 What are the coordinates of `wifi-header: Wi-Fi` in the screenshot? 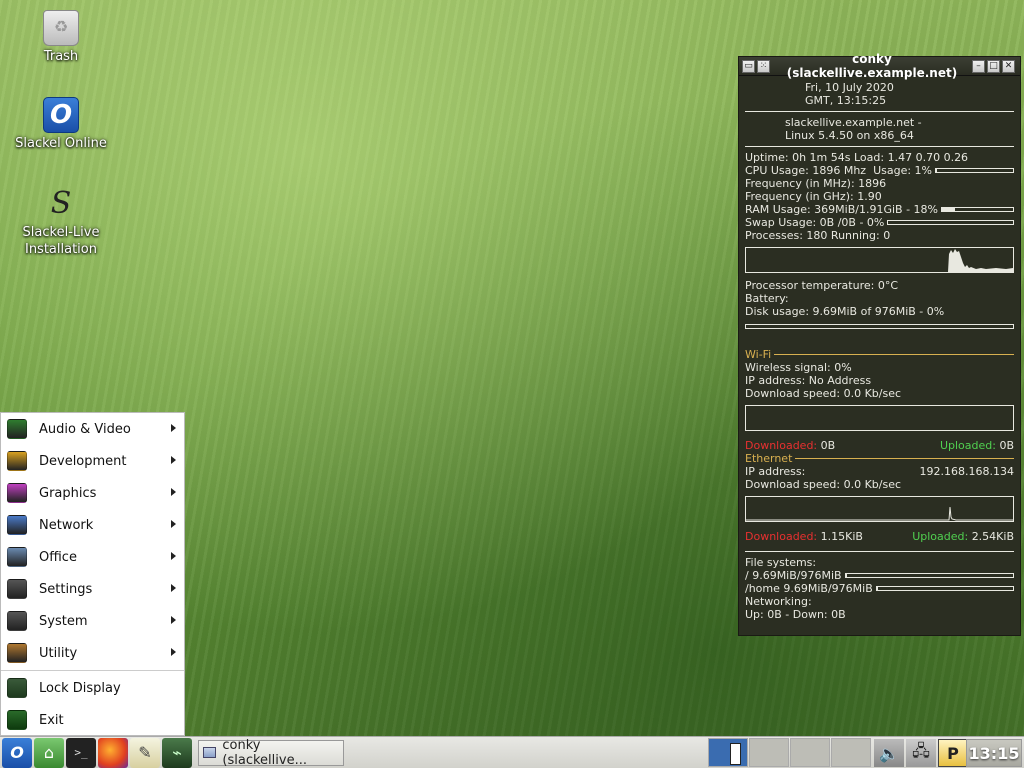 It's located at (758, 354).